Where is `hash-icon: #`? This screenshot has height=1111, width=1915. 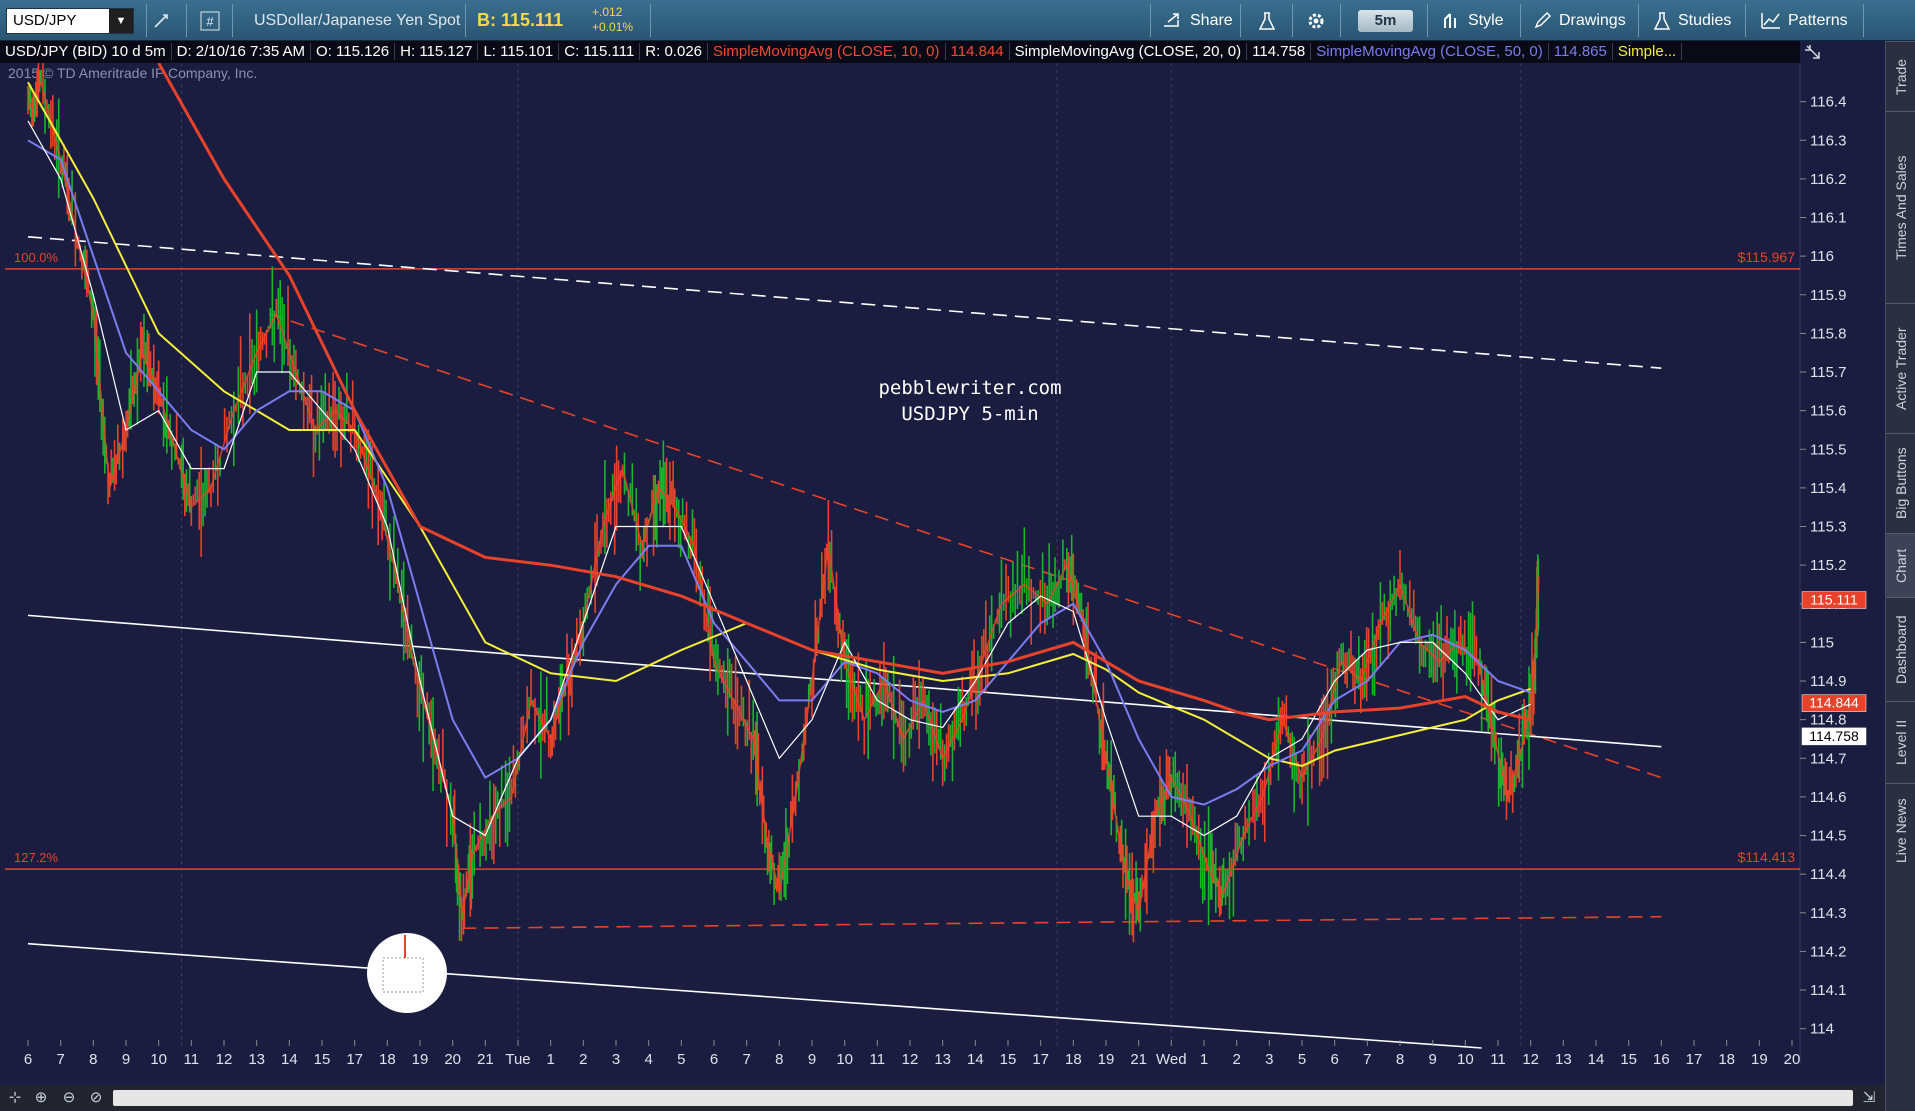 hash-icon: # is located at coordinates (210, 20).